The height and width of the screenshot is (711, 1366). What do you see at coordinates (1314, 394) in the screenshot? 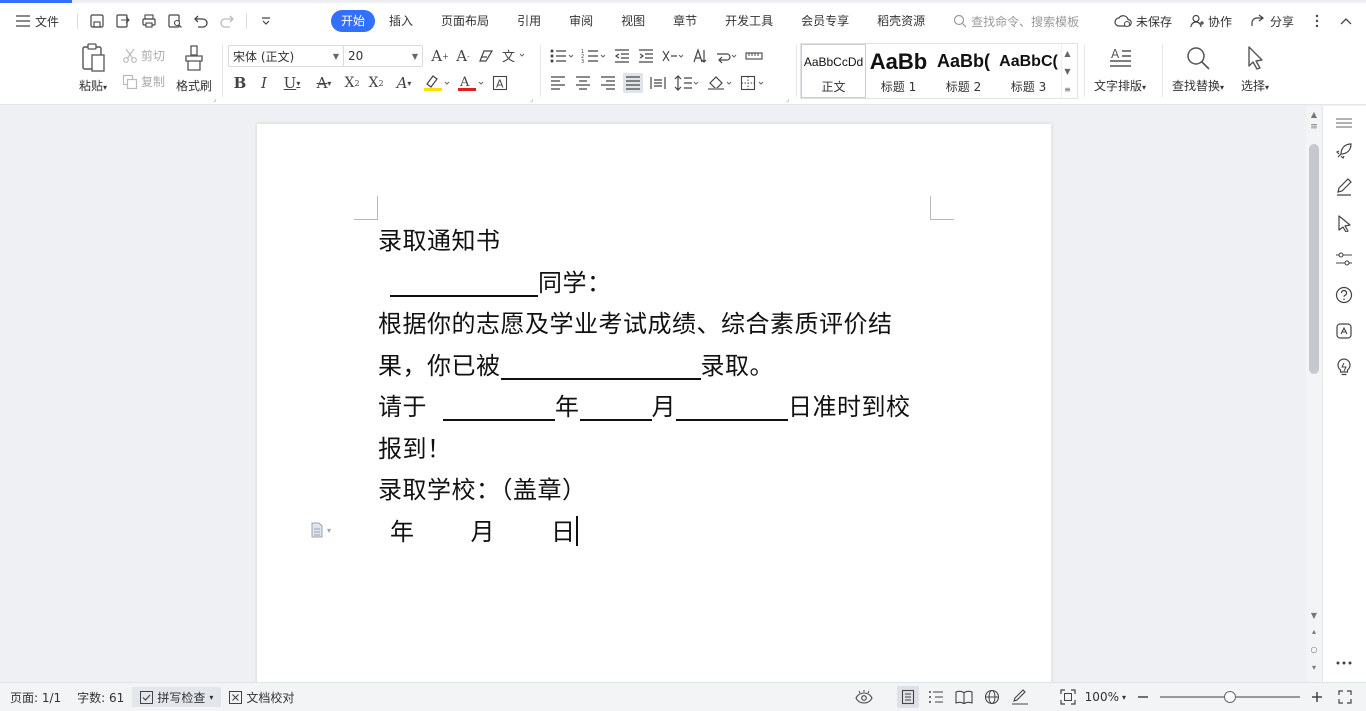
I see `vertical-scrollbar: ▲ ≡ ▼ ▴ ○ ▾` at bounding box center [1314, 394].